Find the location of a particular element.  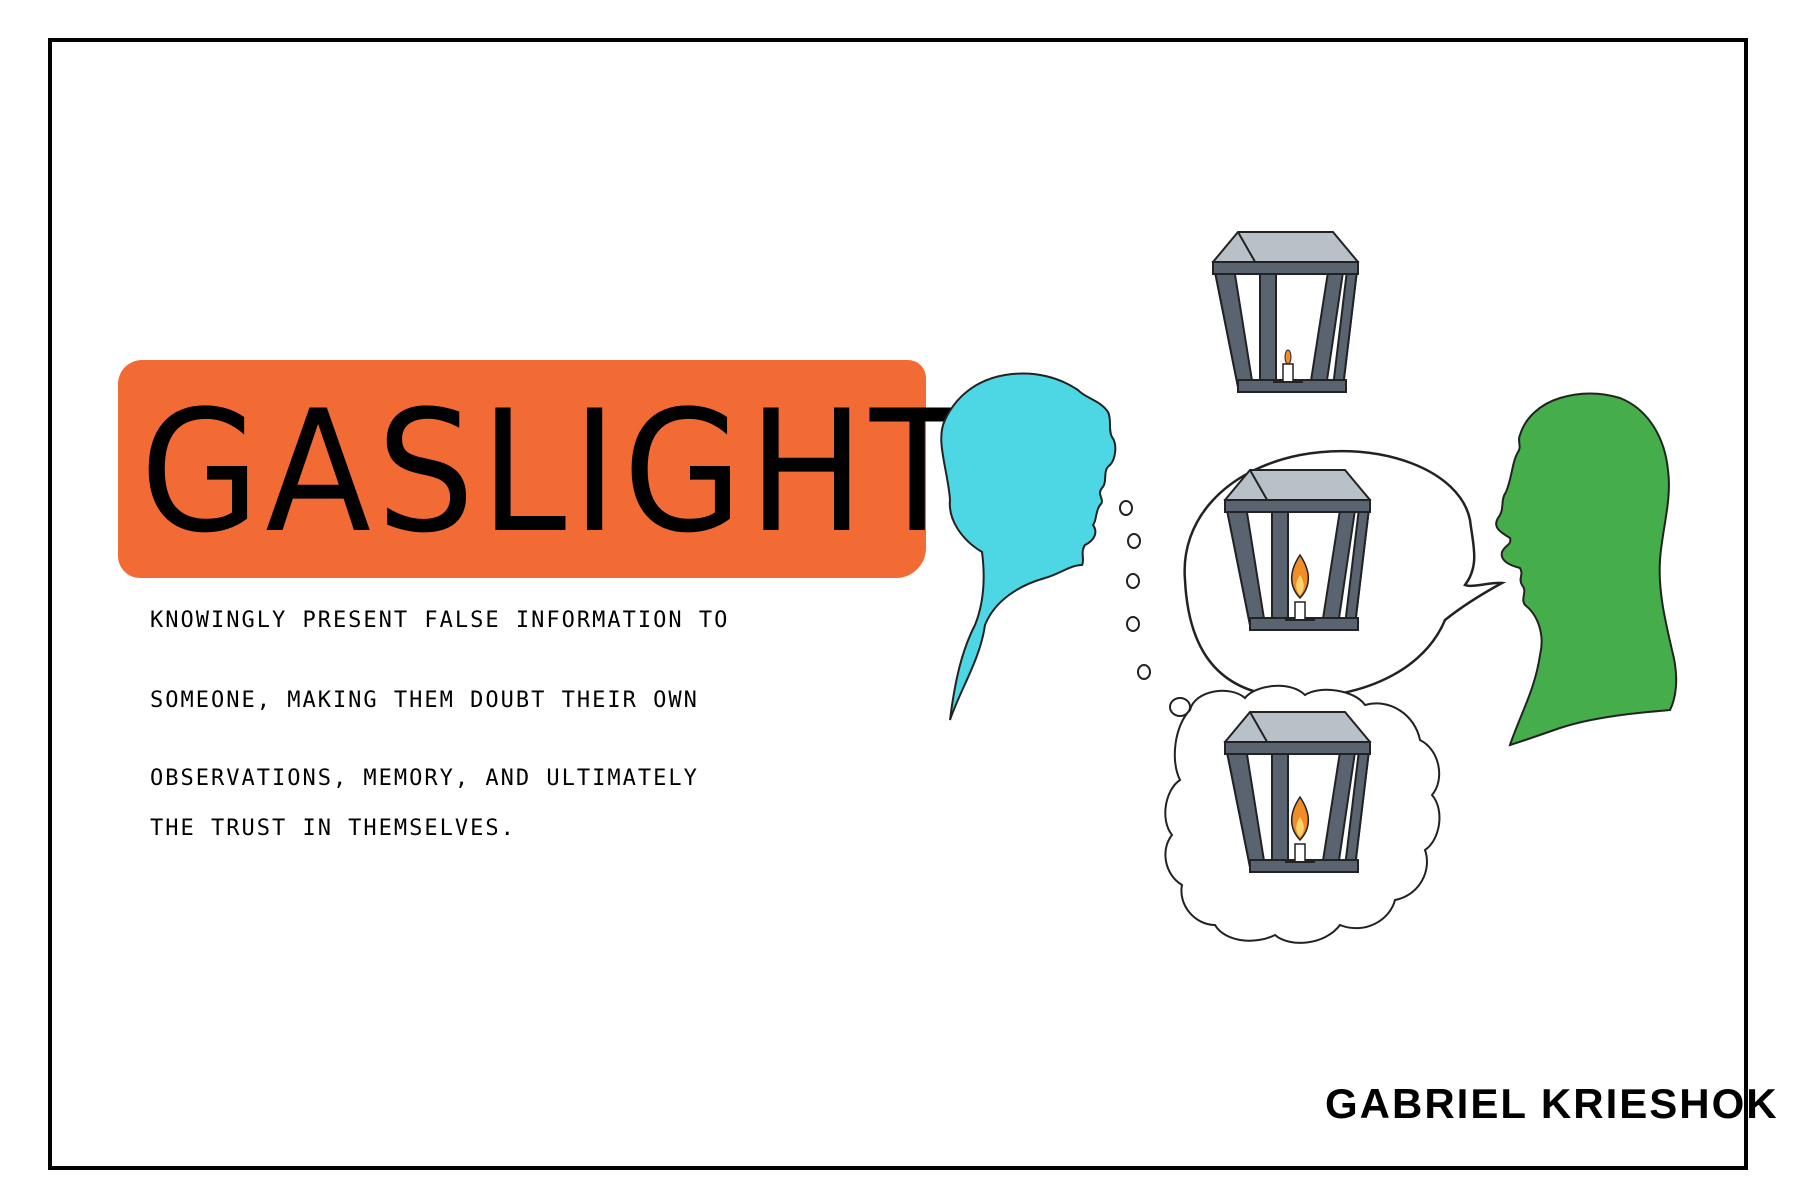

man-silhouette is located at coordinates (1586, 569).